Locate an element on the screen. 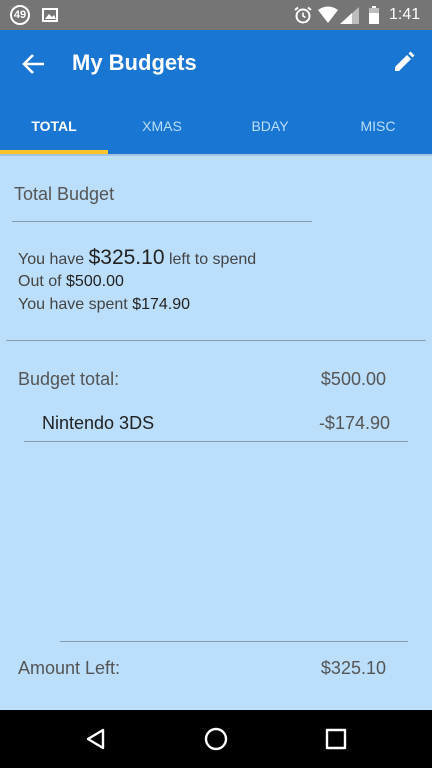 This screenshot has width=432, height=768. tab-total: TOTAL is located at coordinates (54, 127).